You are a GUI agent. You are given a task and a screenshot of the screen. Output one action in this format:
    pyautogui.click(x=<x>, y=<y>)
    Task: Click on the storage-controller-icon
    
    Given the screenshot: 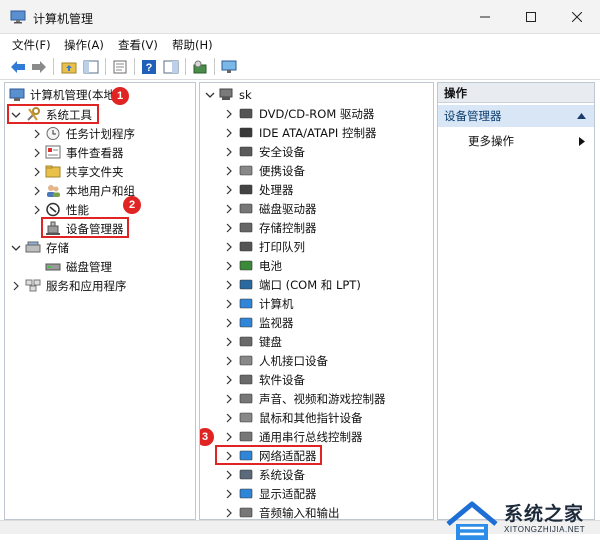 What is the action you would take?
    pyautogui.click(x=246, y=227)
    